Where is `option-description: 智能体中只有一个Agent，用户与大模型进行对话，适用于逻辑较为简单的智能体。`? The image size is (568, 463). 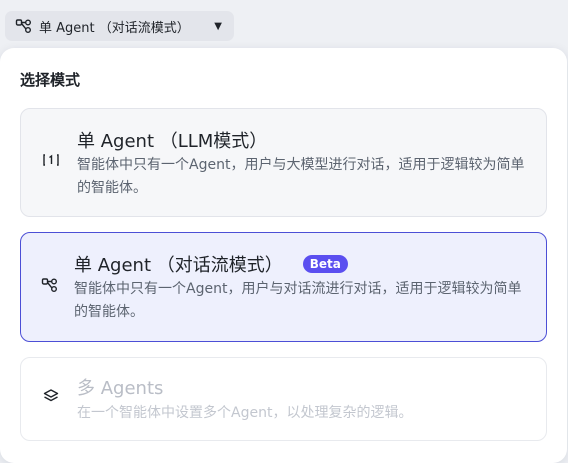
option-description: 智能体中只有一个Agent，用户与大模型进行对话，适用于逻辑较为简单的智能体。 is located at coordinates (301, 176).